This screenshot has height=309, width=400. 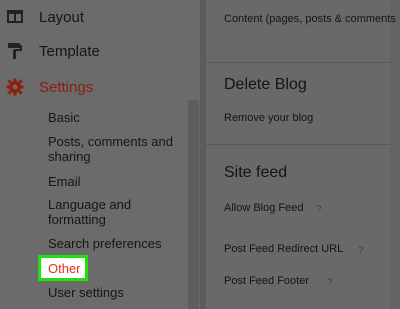 What do you see at coordinates (15, 87) in the screenshot?
I see `gear-icon` at bounding box center [15, 87].